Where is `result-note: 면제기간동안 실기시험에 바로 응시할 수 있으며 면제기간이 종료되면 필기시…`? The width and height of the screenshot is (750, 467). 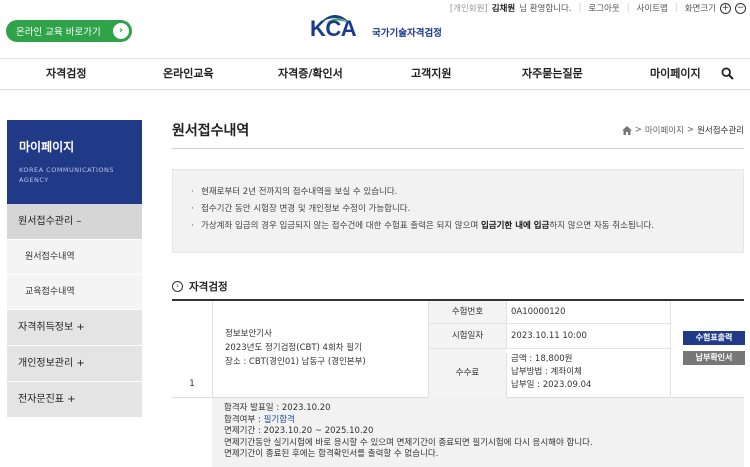
result-note: 면제기간동안 실기시험에 바로 응시할 수 있으며 면제기간이 종료되면 필기시… is located at coordinates (408, 442).